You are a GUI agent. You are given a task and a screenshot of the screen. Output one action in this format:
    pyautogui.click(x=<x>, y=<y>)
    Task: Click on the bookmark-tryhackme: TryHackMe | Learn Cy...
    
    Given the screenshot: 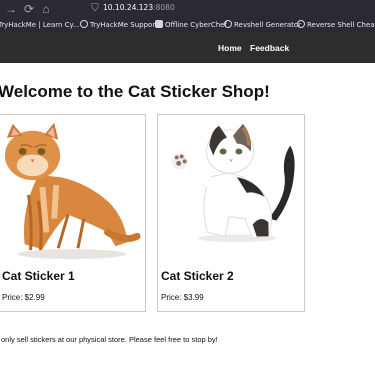 What is the action you would take?
    pyautogui.click(x=39, y=25)
    